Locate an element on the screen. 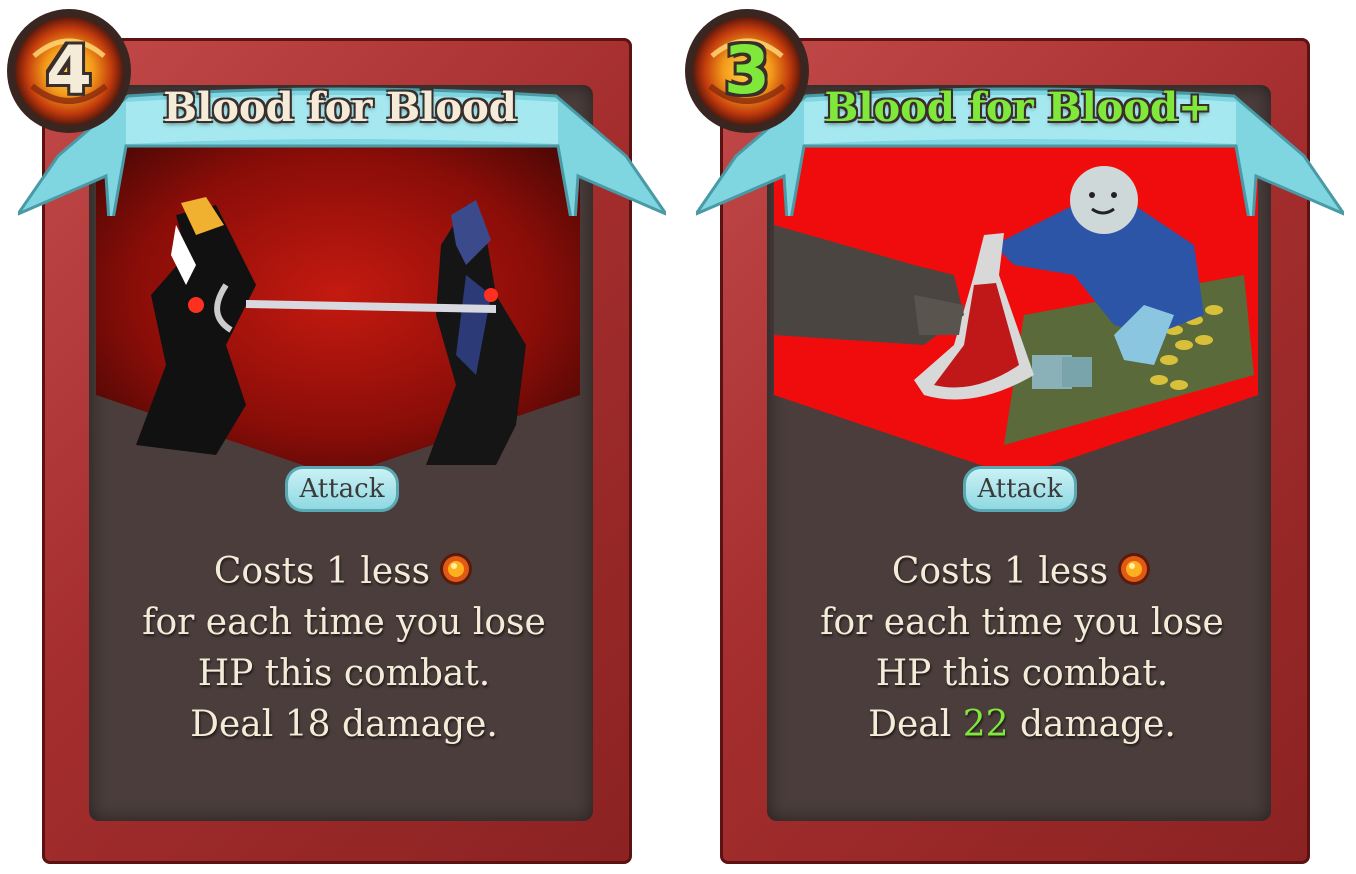 This screenshot has height=874, width=1356. desc-line-4: Deal 18 damage. is located at coordinates (344, 724).